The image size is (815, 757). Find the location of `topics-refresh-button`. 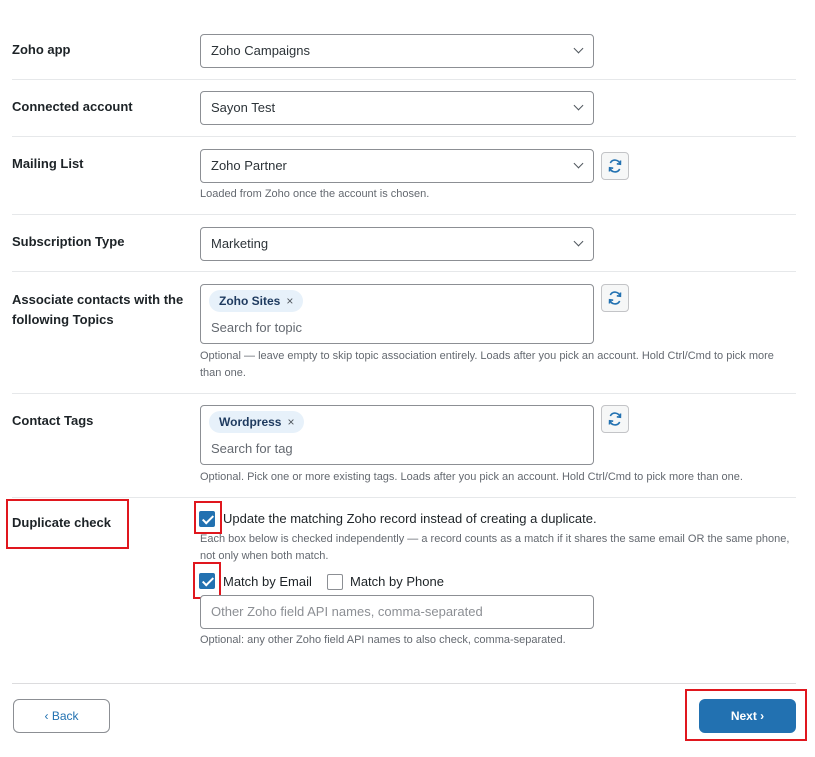

topics-refresh-button is located at coordinates (615, 298).